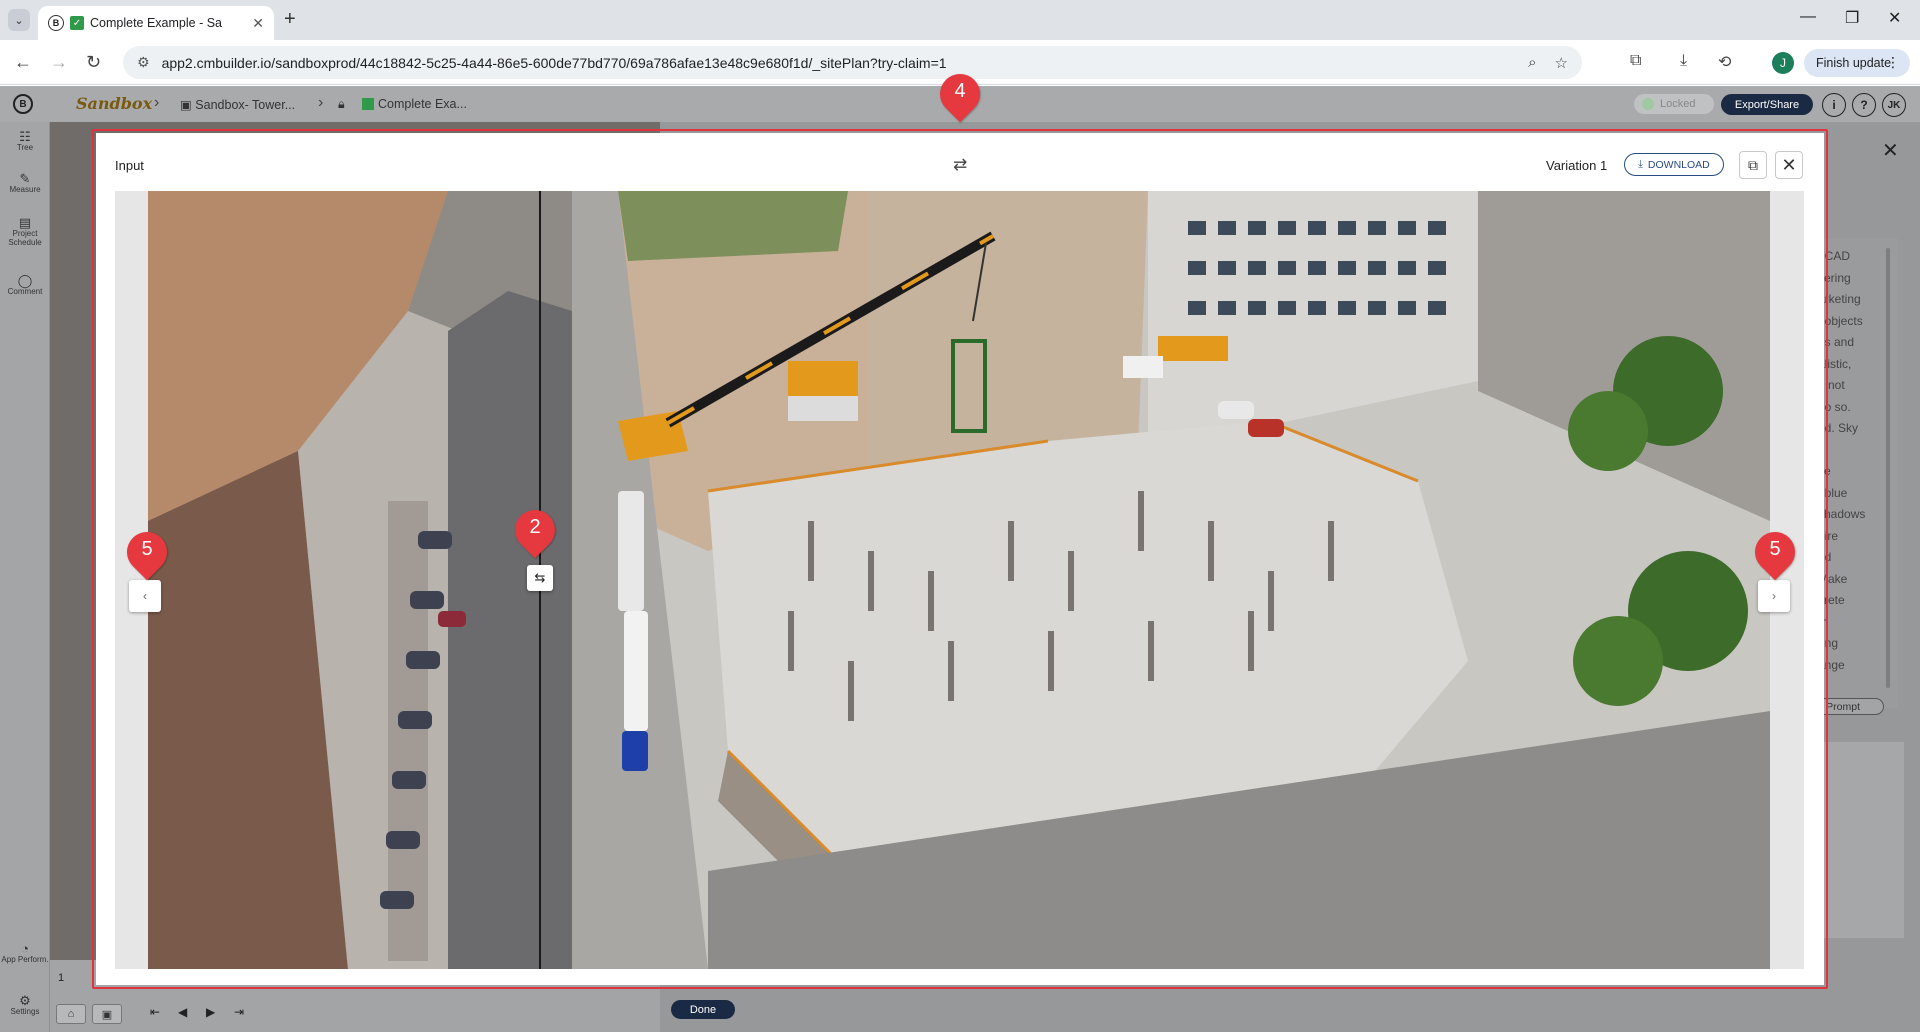  Describe the element at coordinates (290, 19) in the screenshot. I see `new-tab-icon: +` at that location.